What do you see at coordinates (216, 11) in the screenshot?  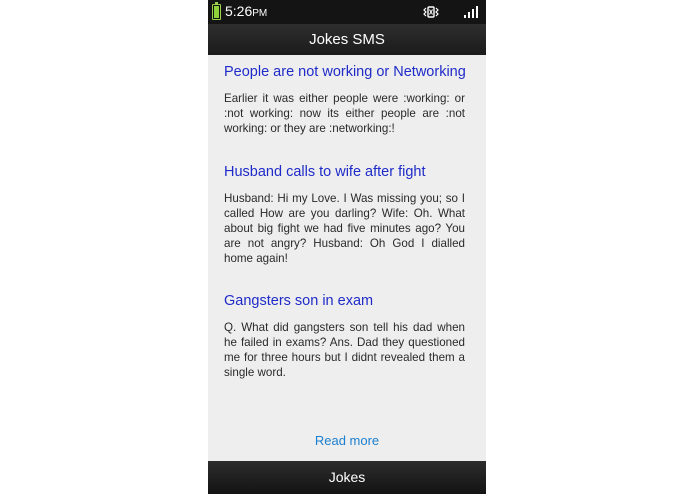 I see `battery-icon` at bounding box center [216, 11].